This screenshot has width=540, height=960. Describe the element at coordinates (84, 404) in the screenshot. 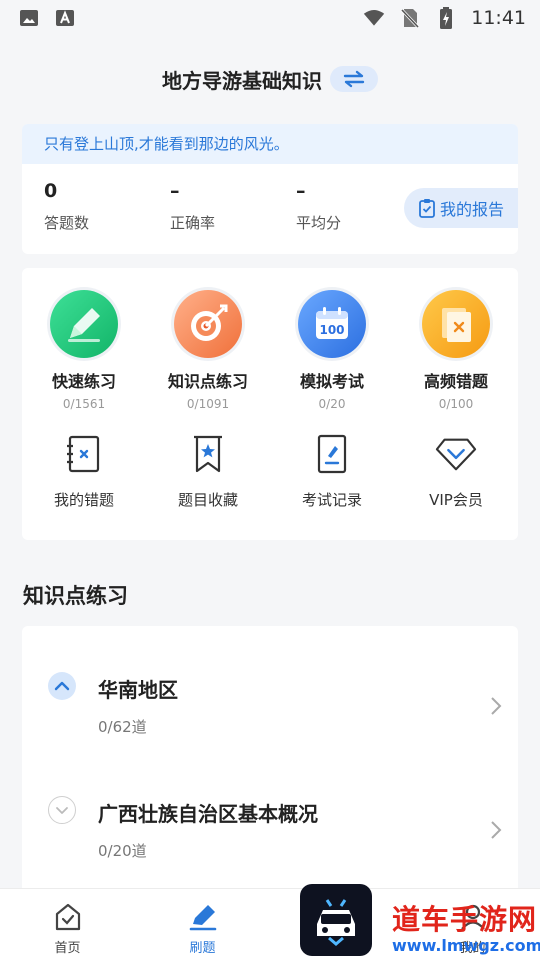

I see `menu-count: 0/1561` at that location.